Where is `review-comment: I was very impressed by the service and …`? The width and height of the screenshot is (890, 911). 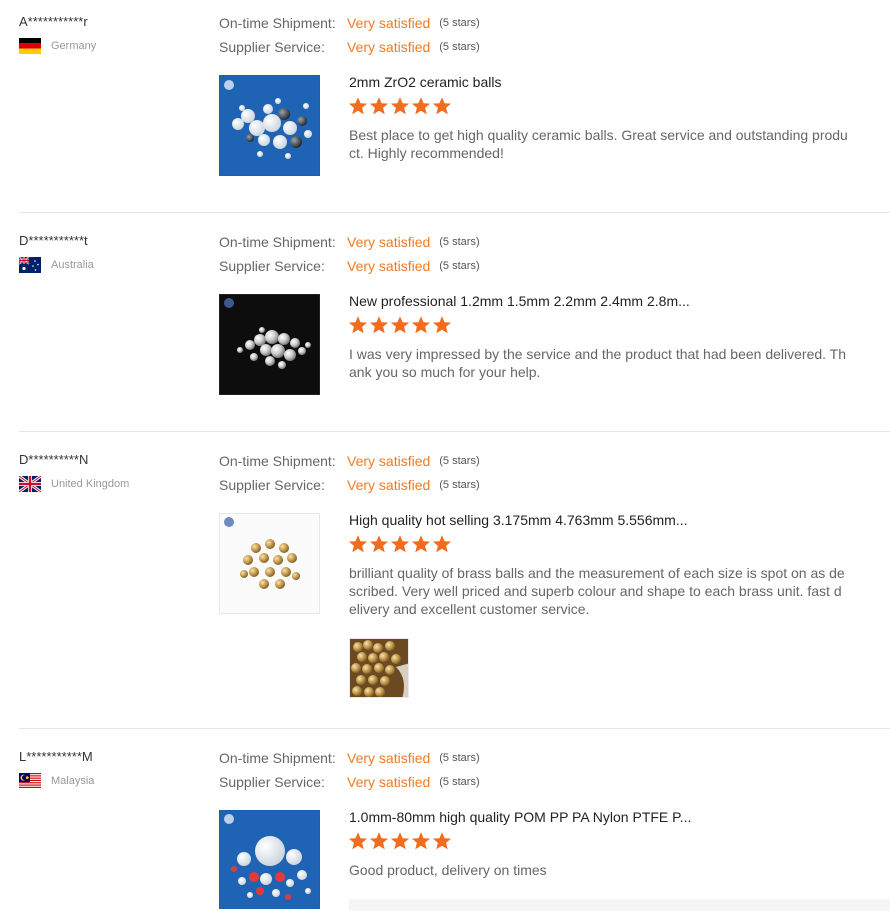 review-comment: I was very impressed by the service and … is located at coordinates (598, 363).